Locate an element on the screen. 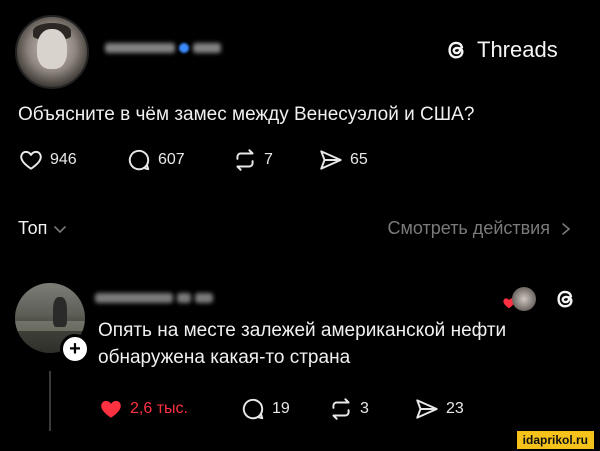 This screenshot has height=451, width=600. comment-count: 607 is located at coordinates (171, 159).